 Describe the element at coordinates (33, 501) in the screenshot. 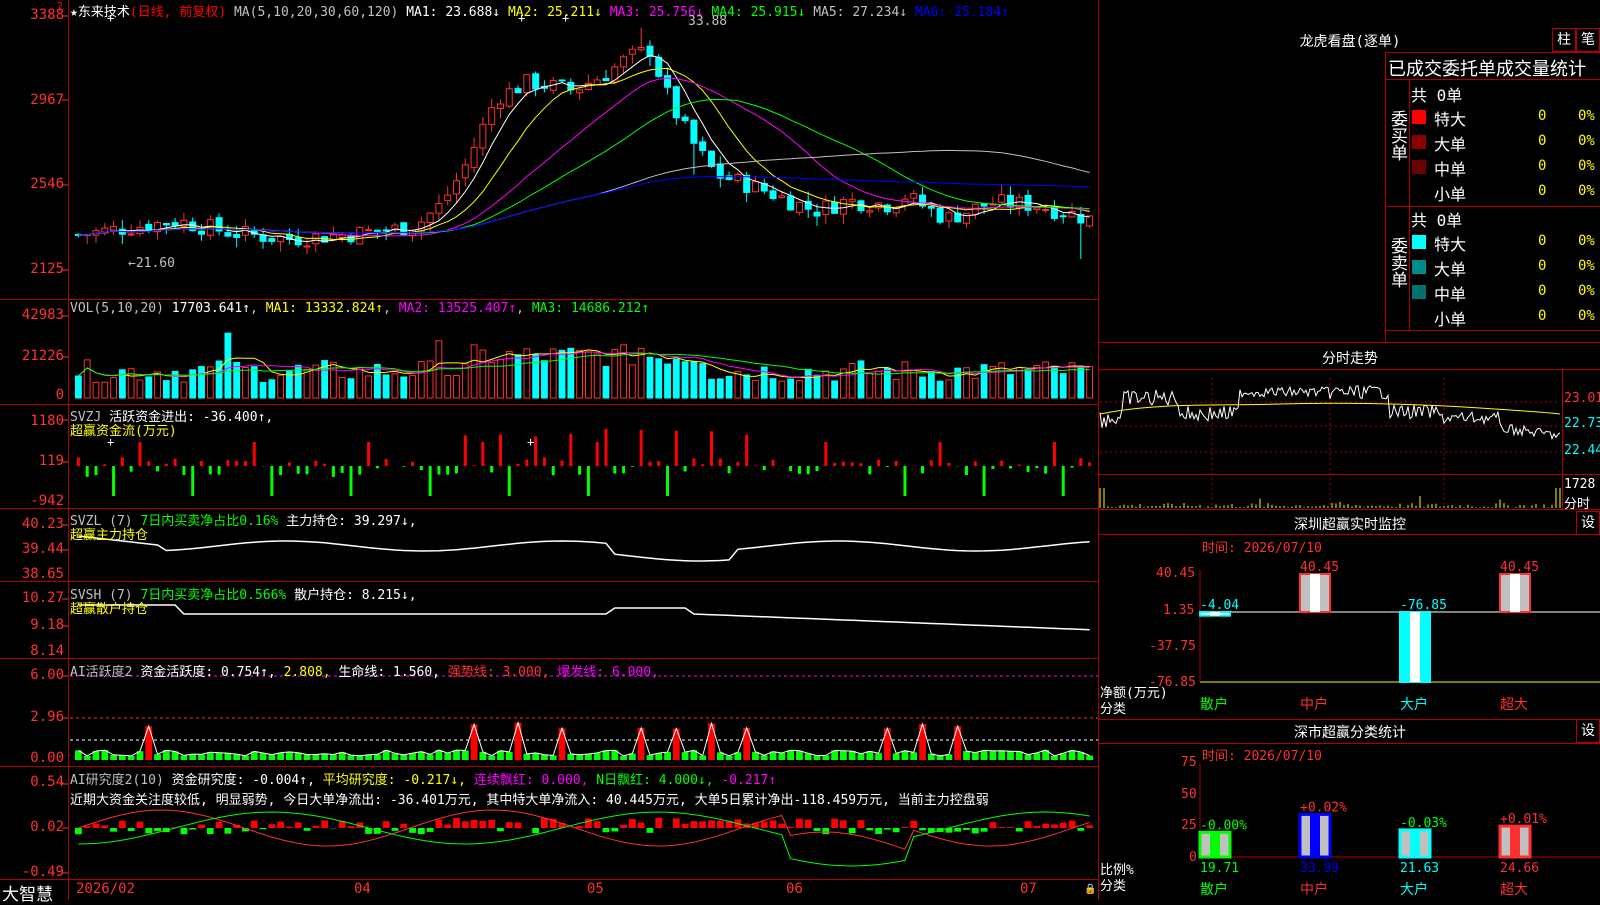

I see `svzj-ytick-2: -942` at that location.